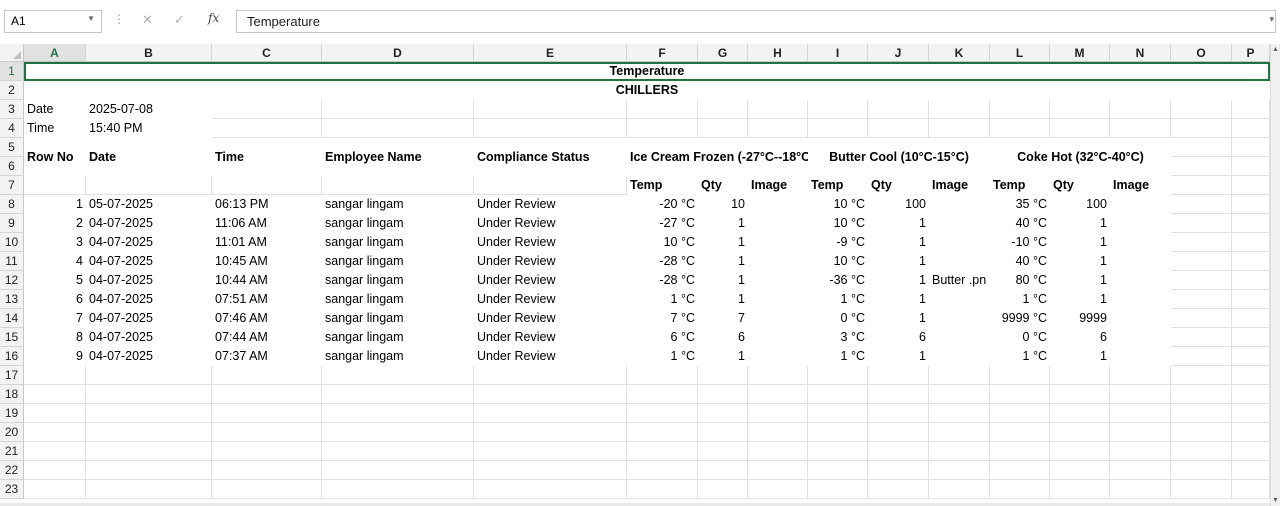  I want to click on select-all-button, so click(12, 53).